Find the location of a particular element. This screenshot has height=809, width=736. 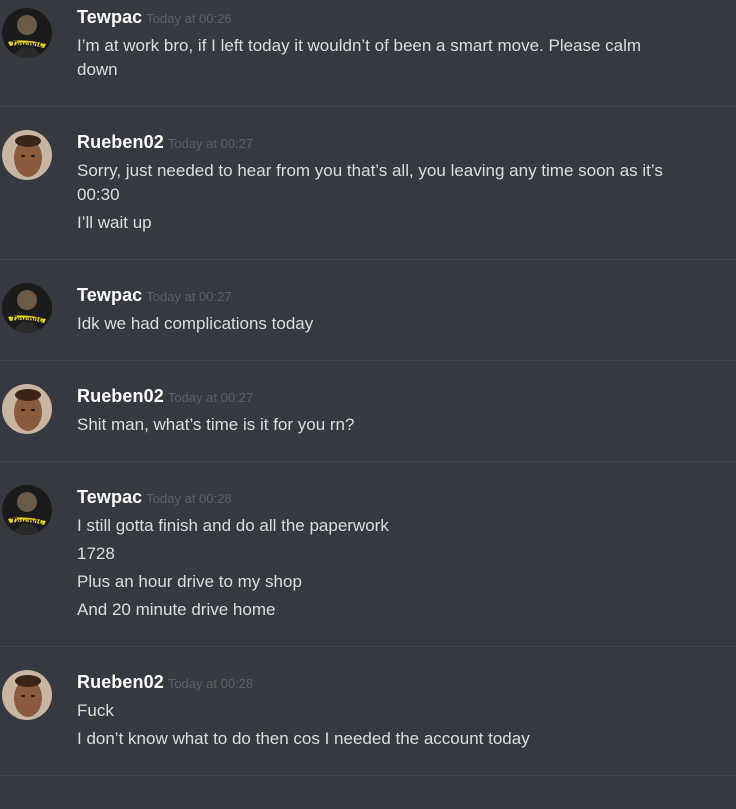

message-text: 00:30 is located at coordinates (98, 194).